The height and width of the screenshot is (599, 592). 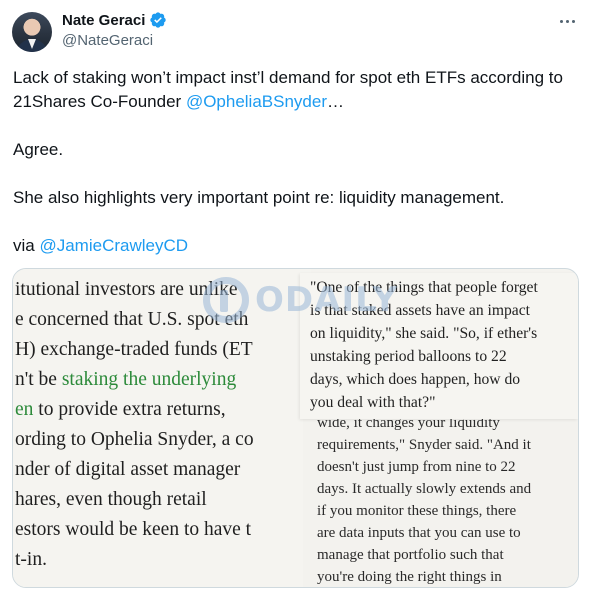 What do you see at coordinates (419, 533) in the screenshot?
I see `clip-line: are data inputs that you can use to` at bounding box center [419, 533].